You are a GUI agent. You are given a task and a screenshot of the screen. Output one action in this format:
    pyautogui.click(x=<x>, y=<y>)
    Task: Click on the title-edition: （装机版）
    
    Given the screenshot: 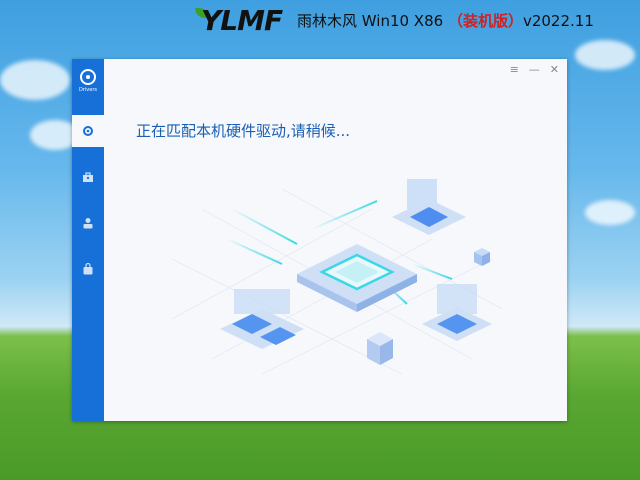 What is the action you would take?
    pyautogui.click(x=485, y=20)
    